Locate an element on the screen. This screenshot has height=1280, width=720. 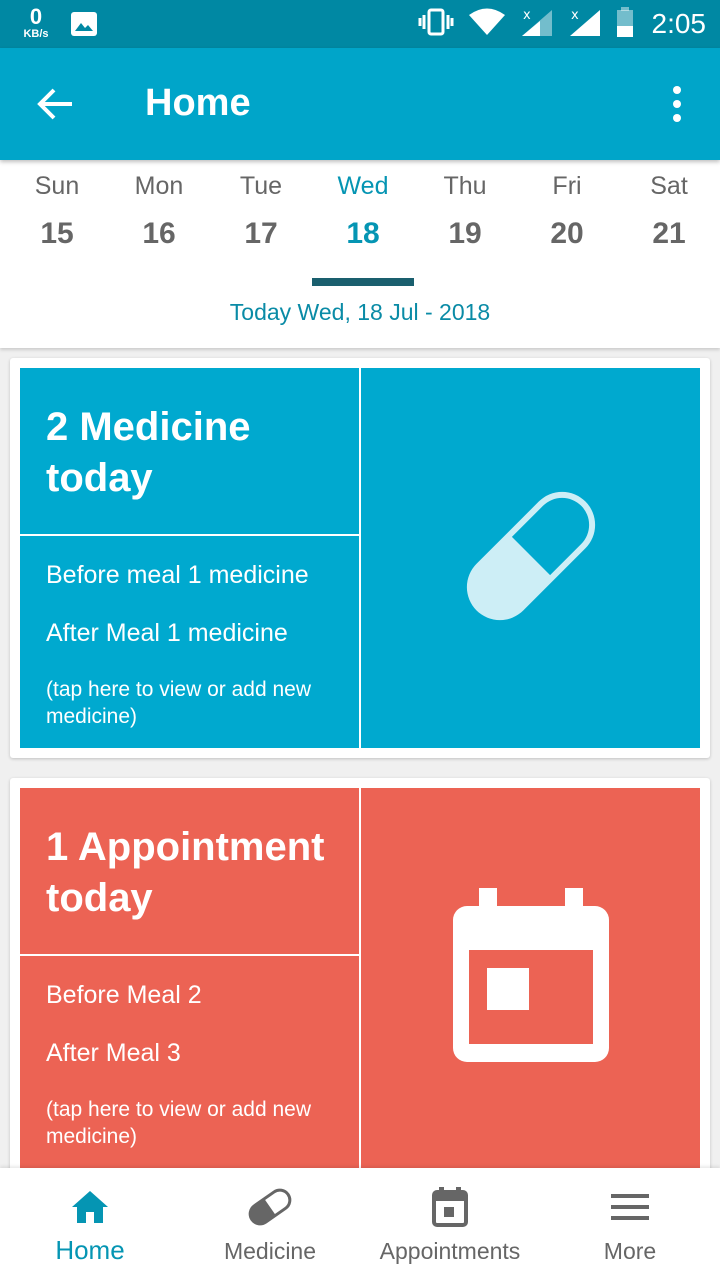
nav-medicine-label: Medicine is located at coordinates (270, 1251).